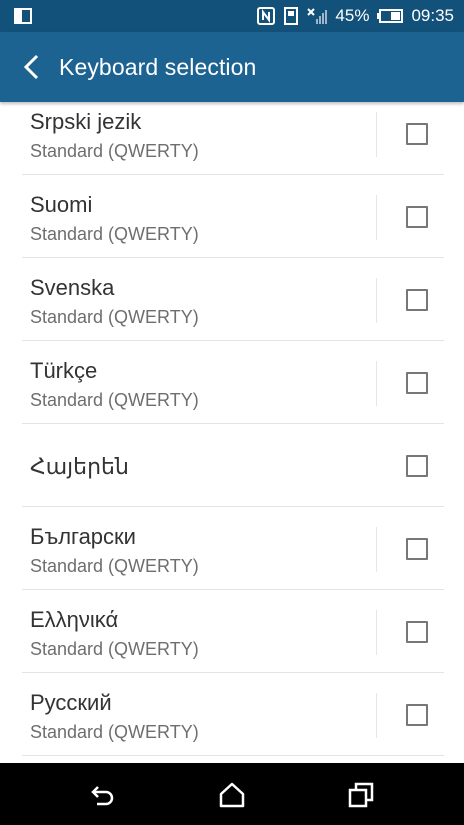  I want to click on back-button, so click(31, 67).